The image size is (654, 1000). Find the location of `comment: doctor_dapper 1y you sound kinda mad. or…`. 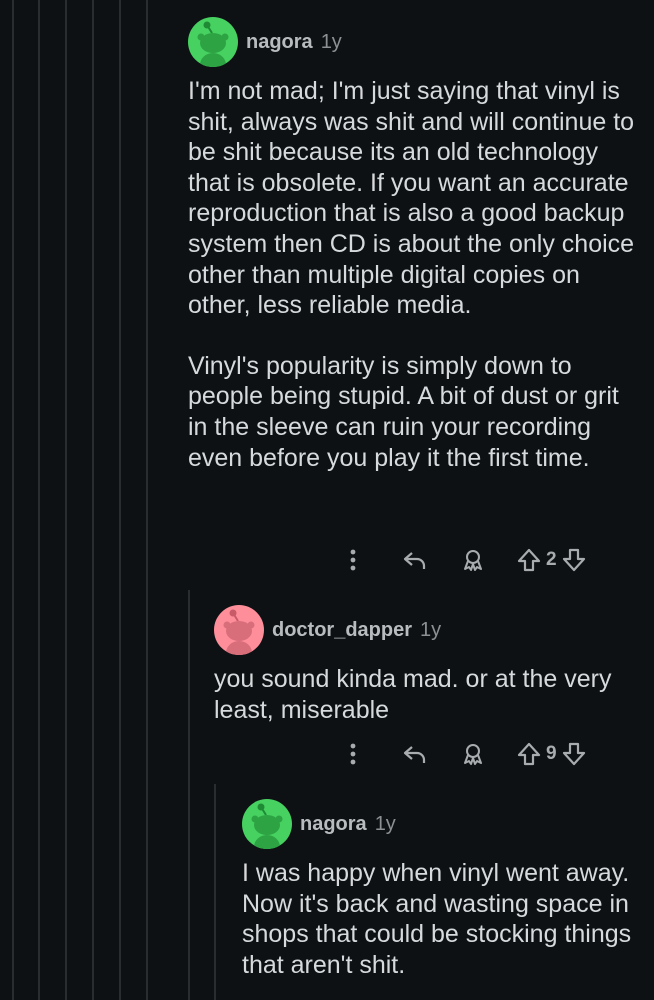

comment: doctor_dapper 1y you sound kinda mad. or… is located at coordinates (426, 664).